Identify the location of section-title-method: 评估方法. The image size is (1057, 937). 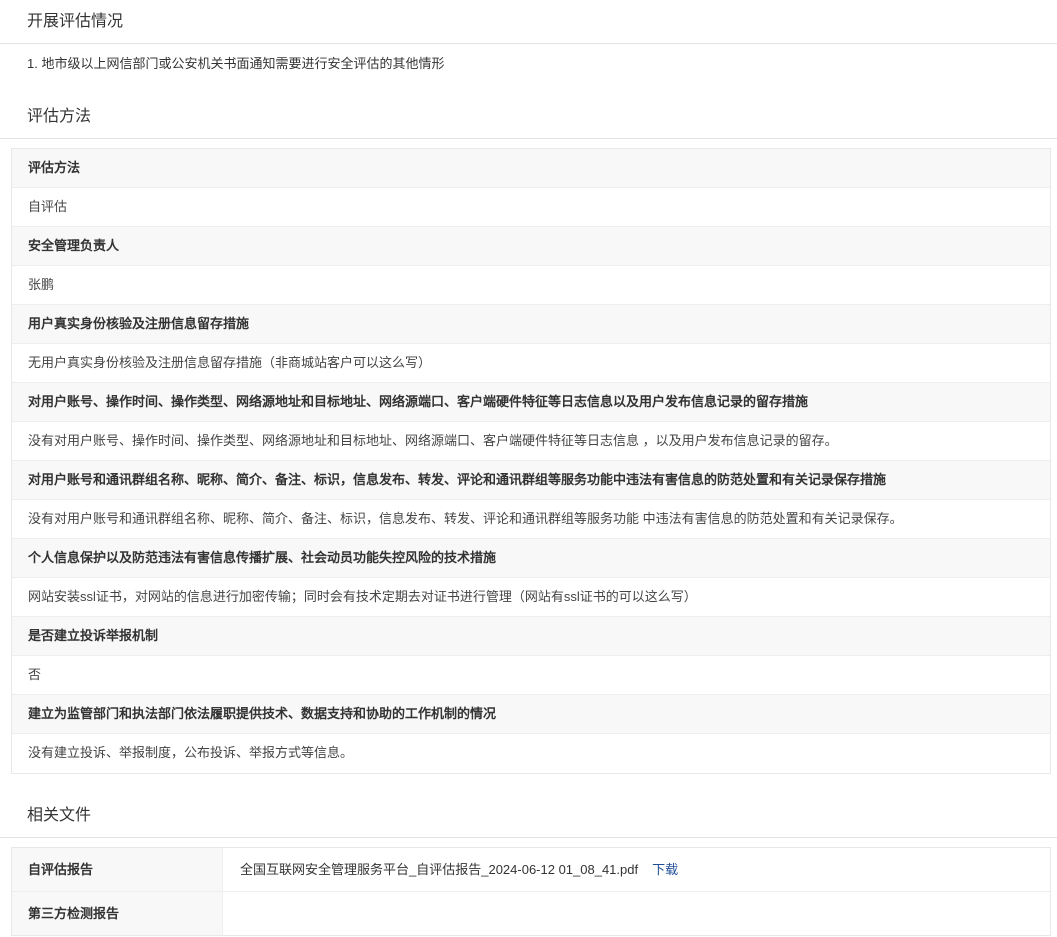
(528, 117).